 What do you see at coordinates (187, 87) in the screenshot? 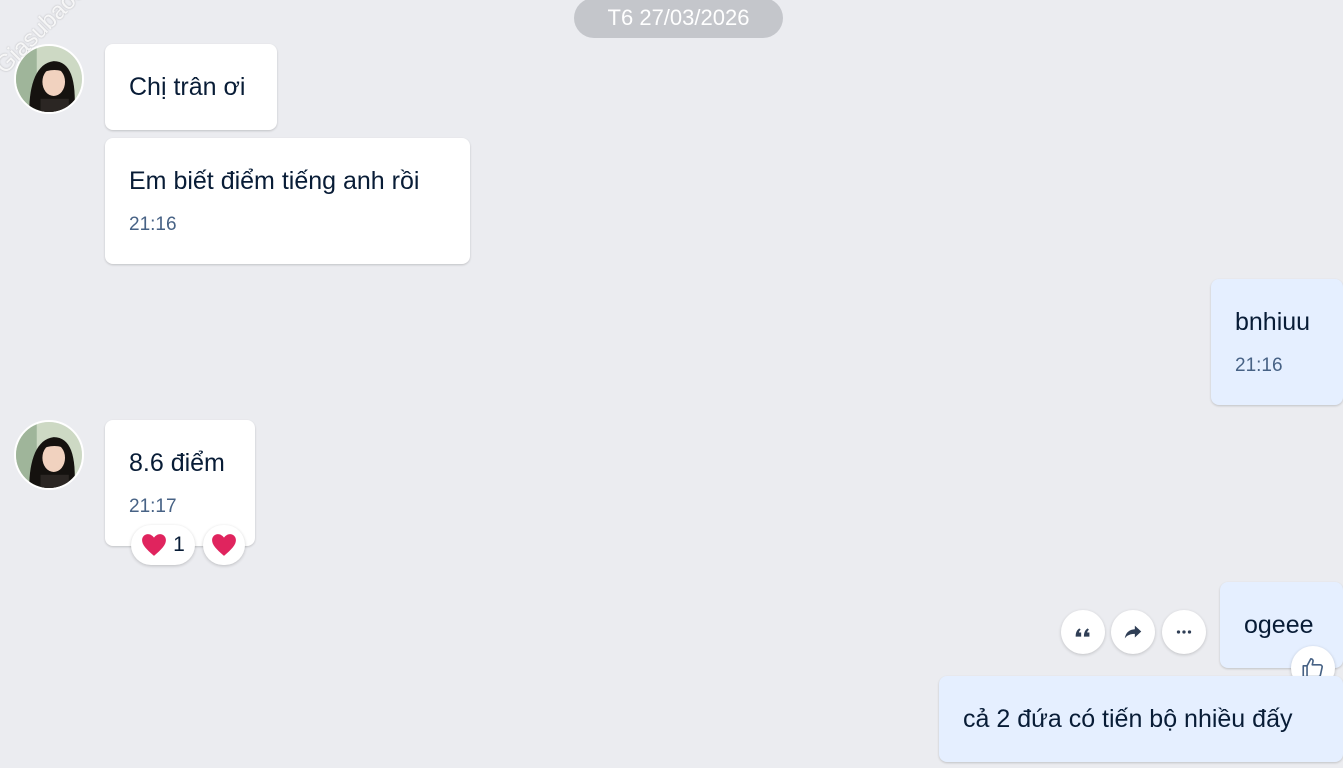
I see `message-text: Chị trân ơi` at bounding box center [187, 87].